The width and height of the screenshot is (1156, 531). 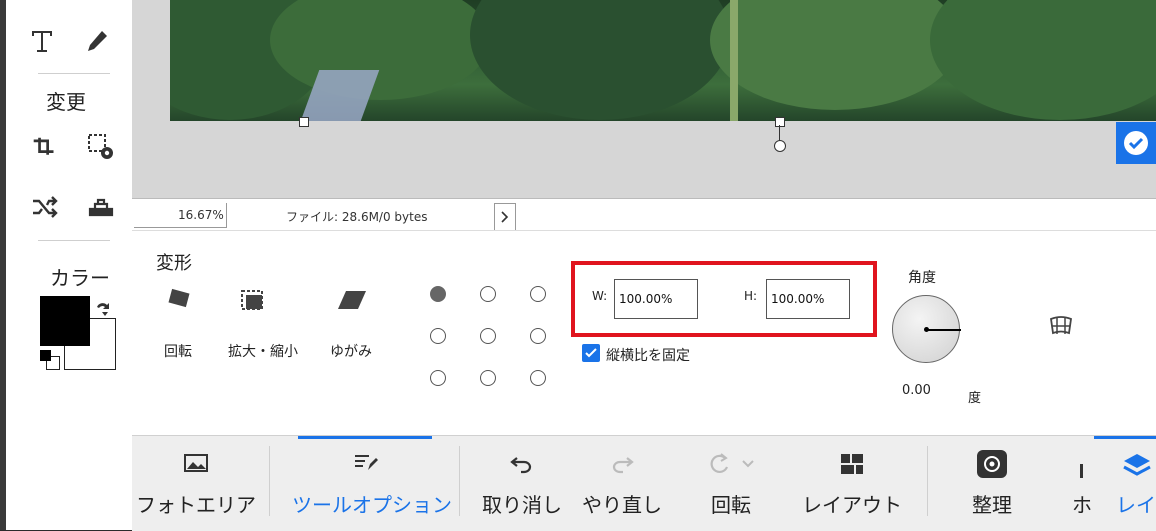 What do you see at coordinates (1137, 465) in the screenshot?
I see `layers-icon` at bounding box center [1137, 465].